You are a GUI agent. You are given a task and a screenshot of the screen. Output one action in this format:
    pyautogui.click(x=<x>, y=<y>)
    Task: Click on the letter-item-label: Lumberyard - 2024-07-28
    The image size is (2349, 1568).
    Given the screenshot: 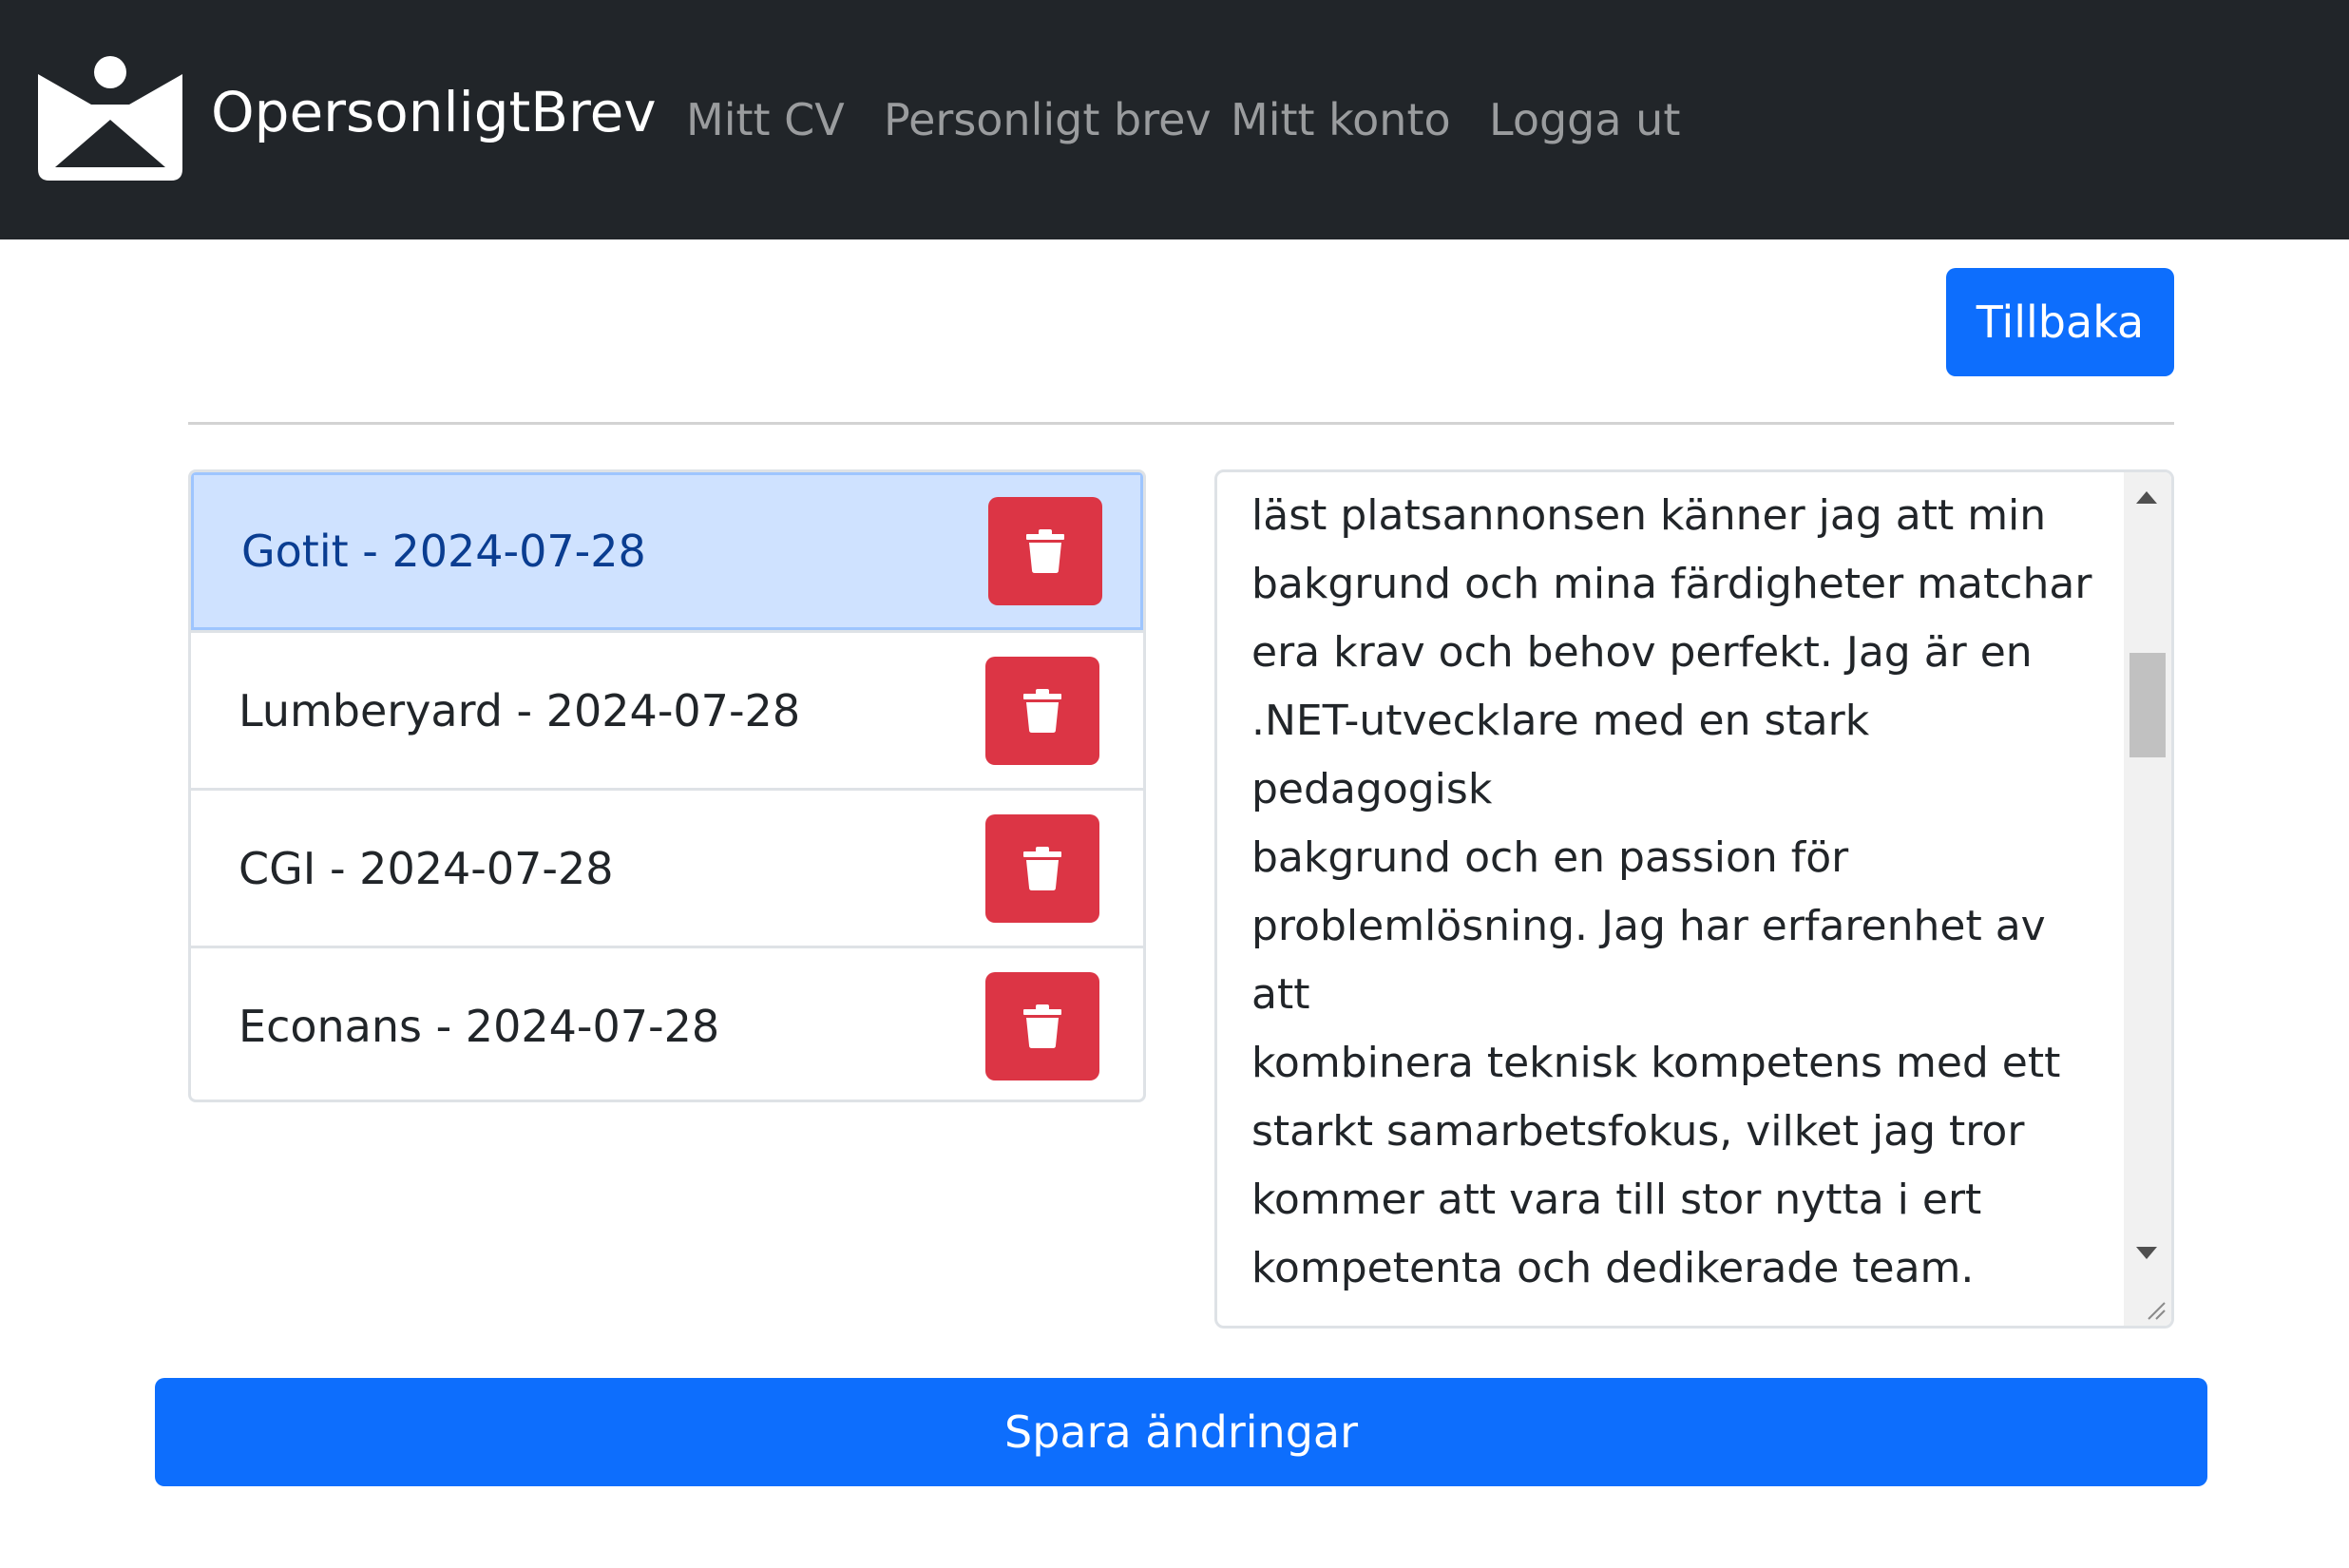 What is the action you would take?
    pyautogui.click(x=520, y=710)
    